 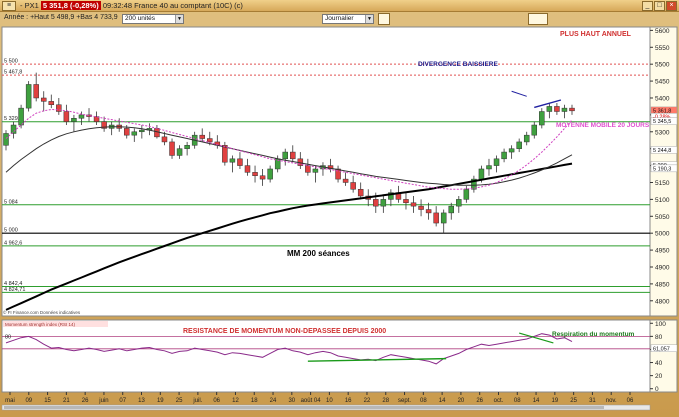 I want to click on price-badge-label: 5 190,3, so click(x=662, y=169).